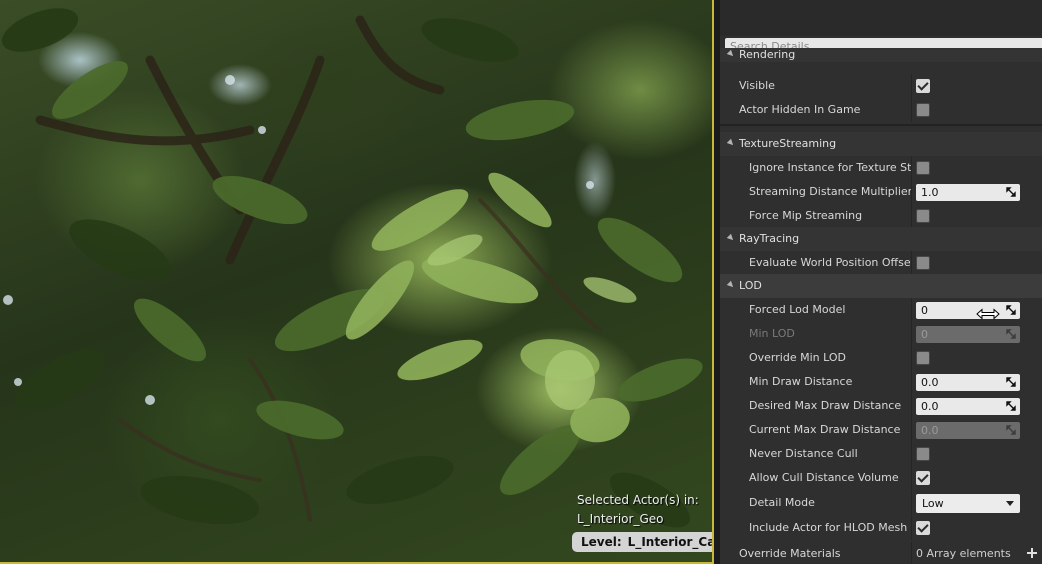  What do you see at coordinates (881, 216) in the screenshot?
I see `prop-force-mip-streaming: Force Mip Streaming` at bounding box center [881, 216].